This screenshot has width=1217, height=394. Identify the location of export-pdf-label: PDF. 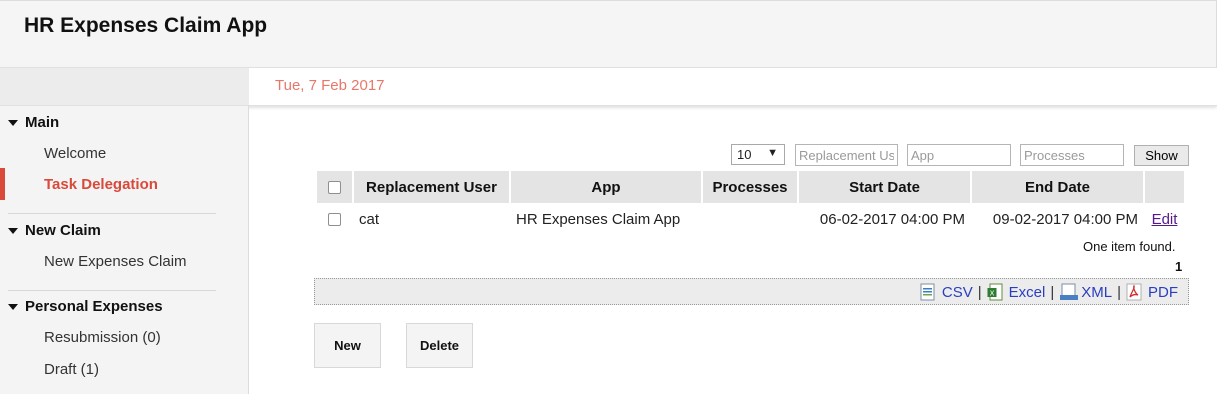
(1163, 292).